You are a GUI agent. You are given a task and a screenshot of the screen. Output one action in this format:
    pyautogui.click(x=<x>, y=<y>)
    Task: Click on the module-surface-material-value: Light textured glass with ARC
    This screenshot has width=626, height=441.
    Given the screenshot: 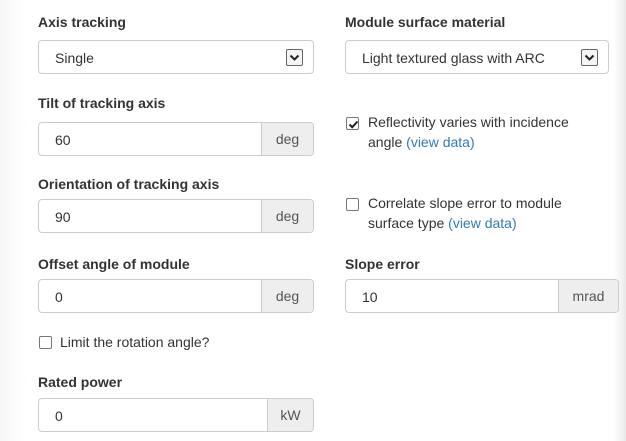 What is the action you would take?
    pyautogui.click(x=453, y=58)
    